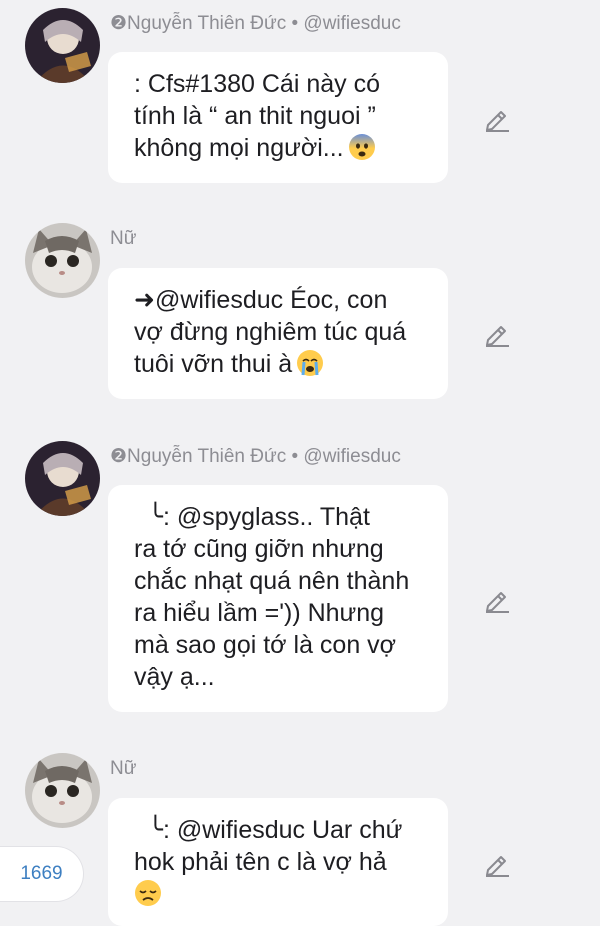  Describe the element at coordinates (272, 581) in the screenshot. I see `message-line: chắc nhạt quá nên thành` at that location.